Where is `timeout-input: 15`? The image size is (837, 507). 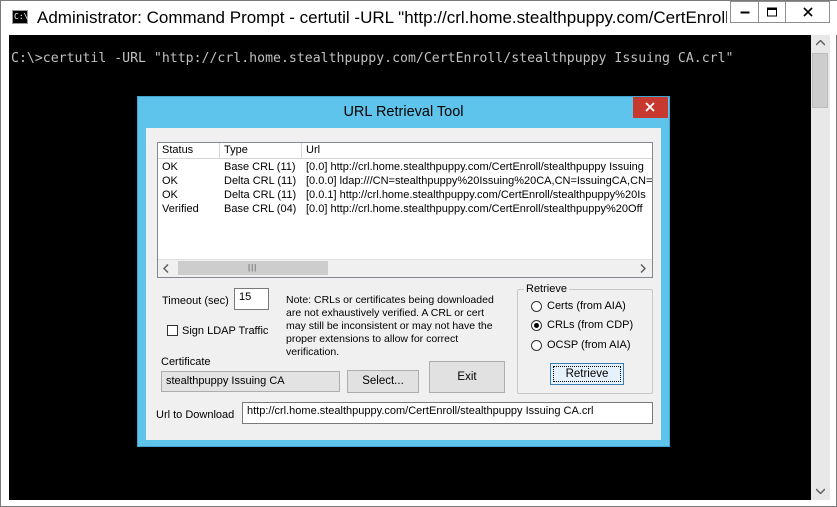
timeout-input: 15 is located at coordinates (251, 299).